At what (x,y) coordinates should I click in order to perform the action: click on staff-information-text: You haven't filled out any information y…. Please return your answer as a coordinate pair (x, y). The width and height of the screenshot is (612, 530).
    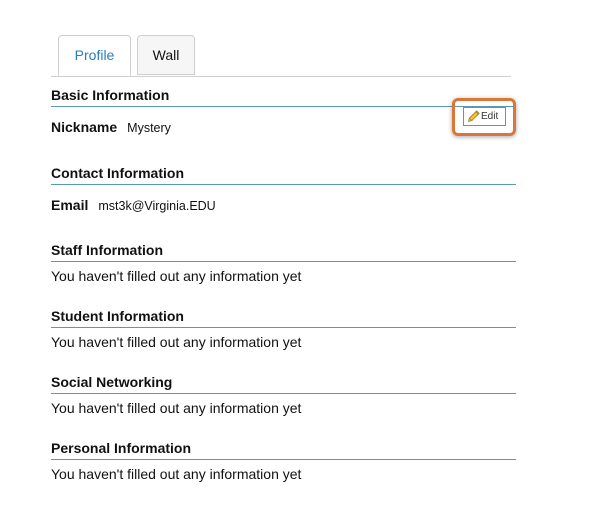
    Looking at the image, I should click on (176, 276).